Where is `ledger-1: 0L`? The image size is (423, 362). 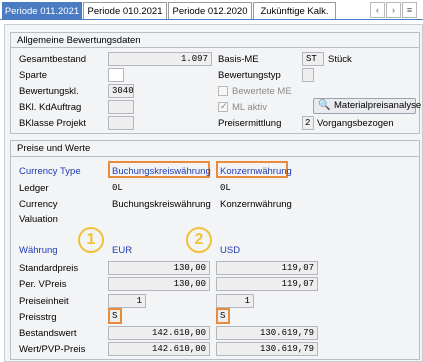
ledger-1: 0L is located at coordinates (117, 188).